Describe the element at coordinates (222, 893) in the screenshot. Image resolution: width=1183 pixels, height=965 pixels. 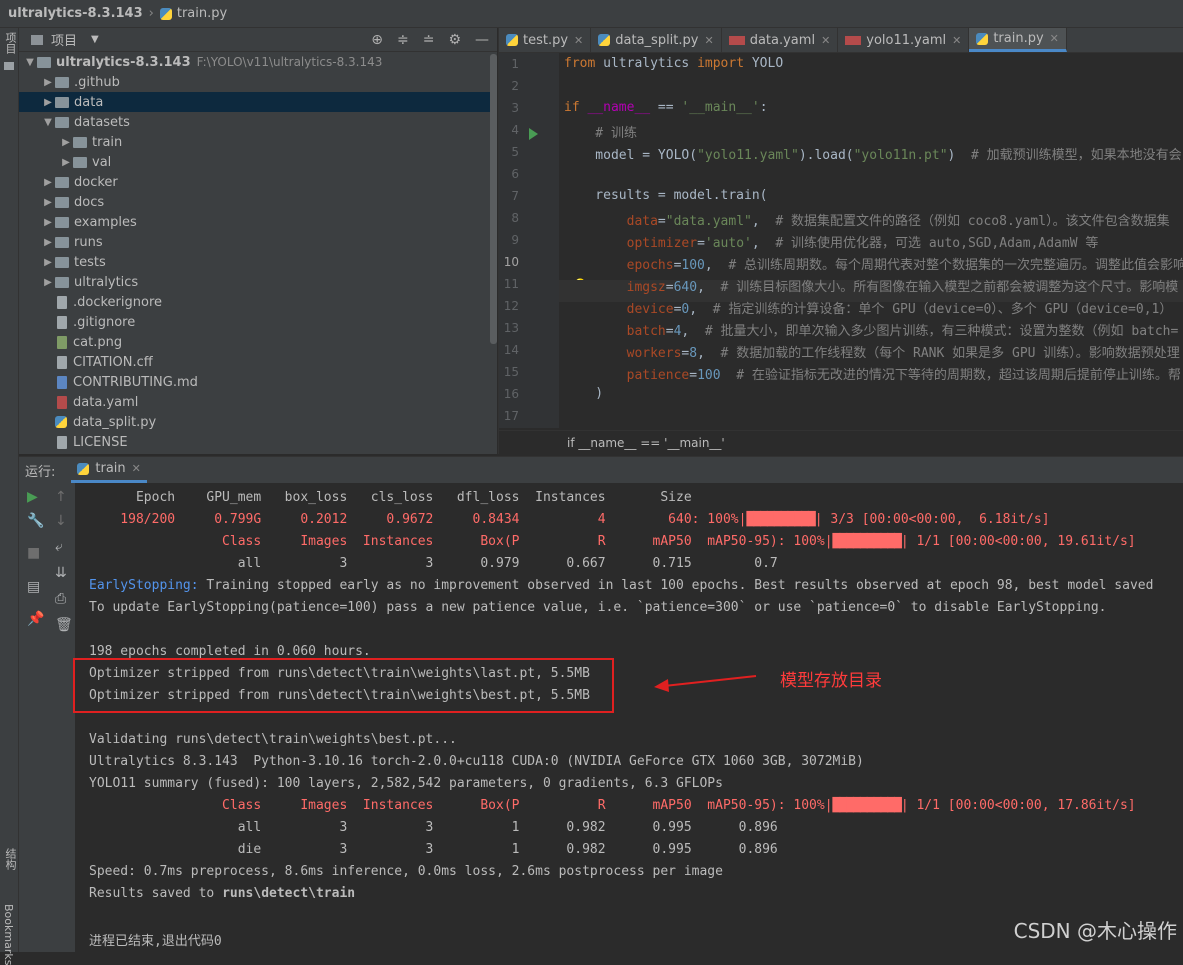
I see `console-line: Results saved to runs\detect\train` at that location.